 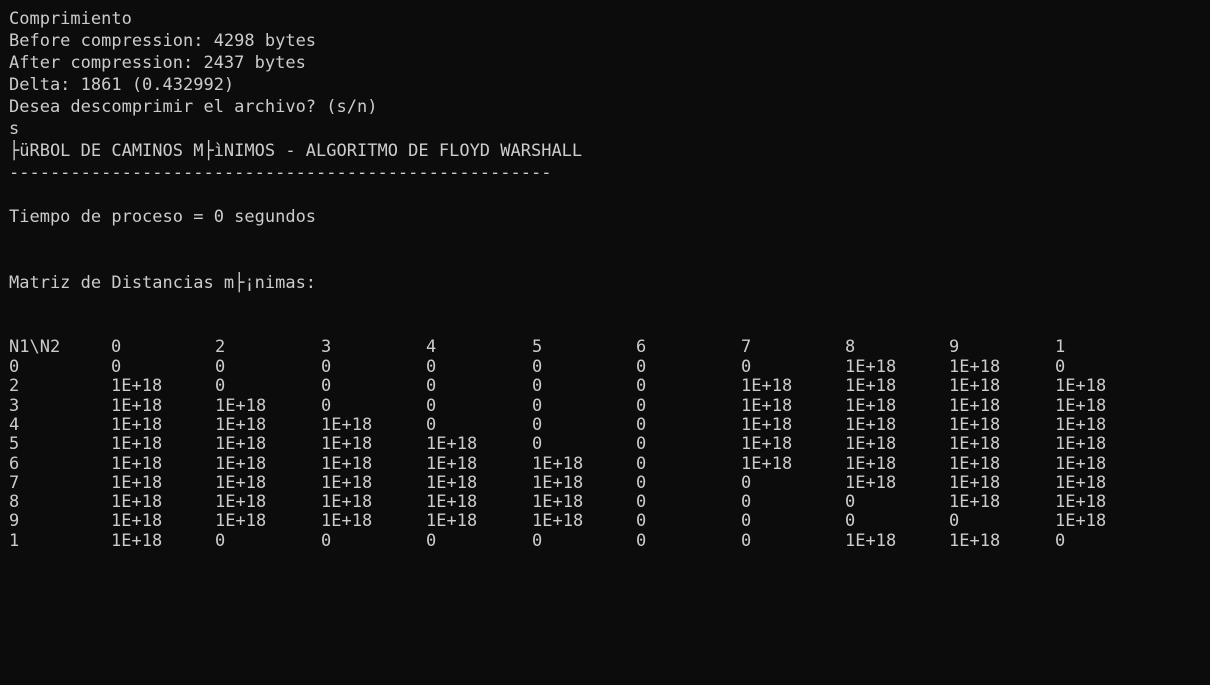 What do you see at coordinates (116, 347) in the screenshot?
I see `matrix-column-header: 0` at bounding box center [116, 347].